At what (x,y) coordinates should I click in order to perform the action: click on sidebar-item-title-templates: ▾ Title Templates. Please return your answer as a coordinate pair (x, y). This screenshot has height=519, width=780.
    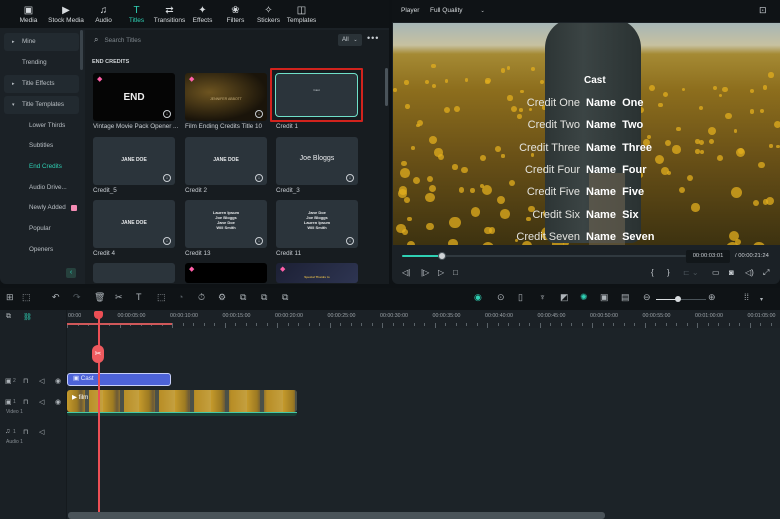
    Looking at the image, I should click on (41, 105).